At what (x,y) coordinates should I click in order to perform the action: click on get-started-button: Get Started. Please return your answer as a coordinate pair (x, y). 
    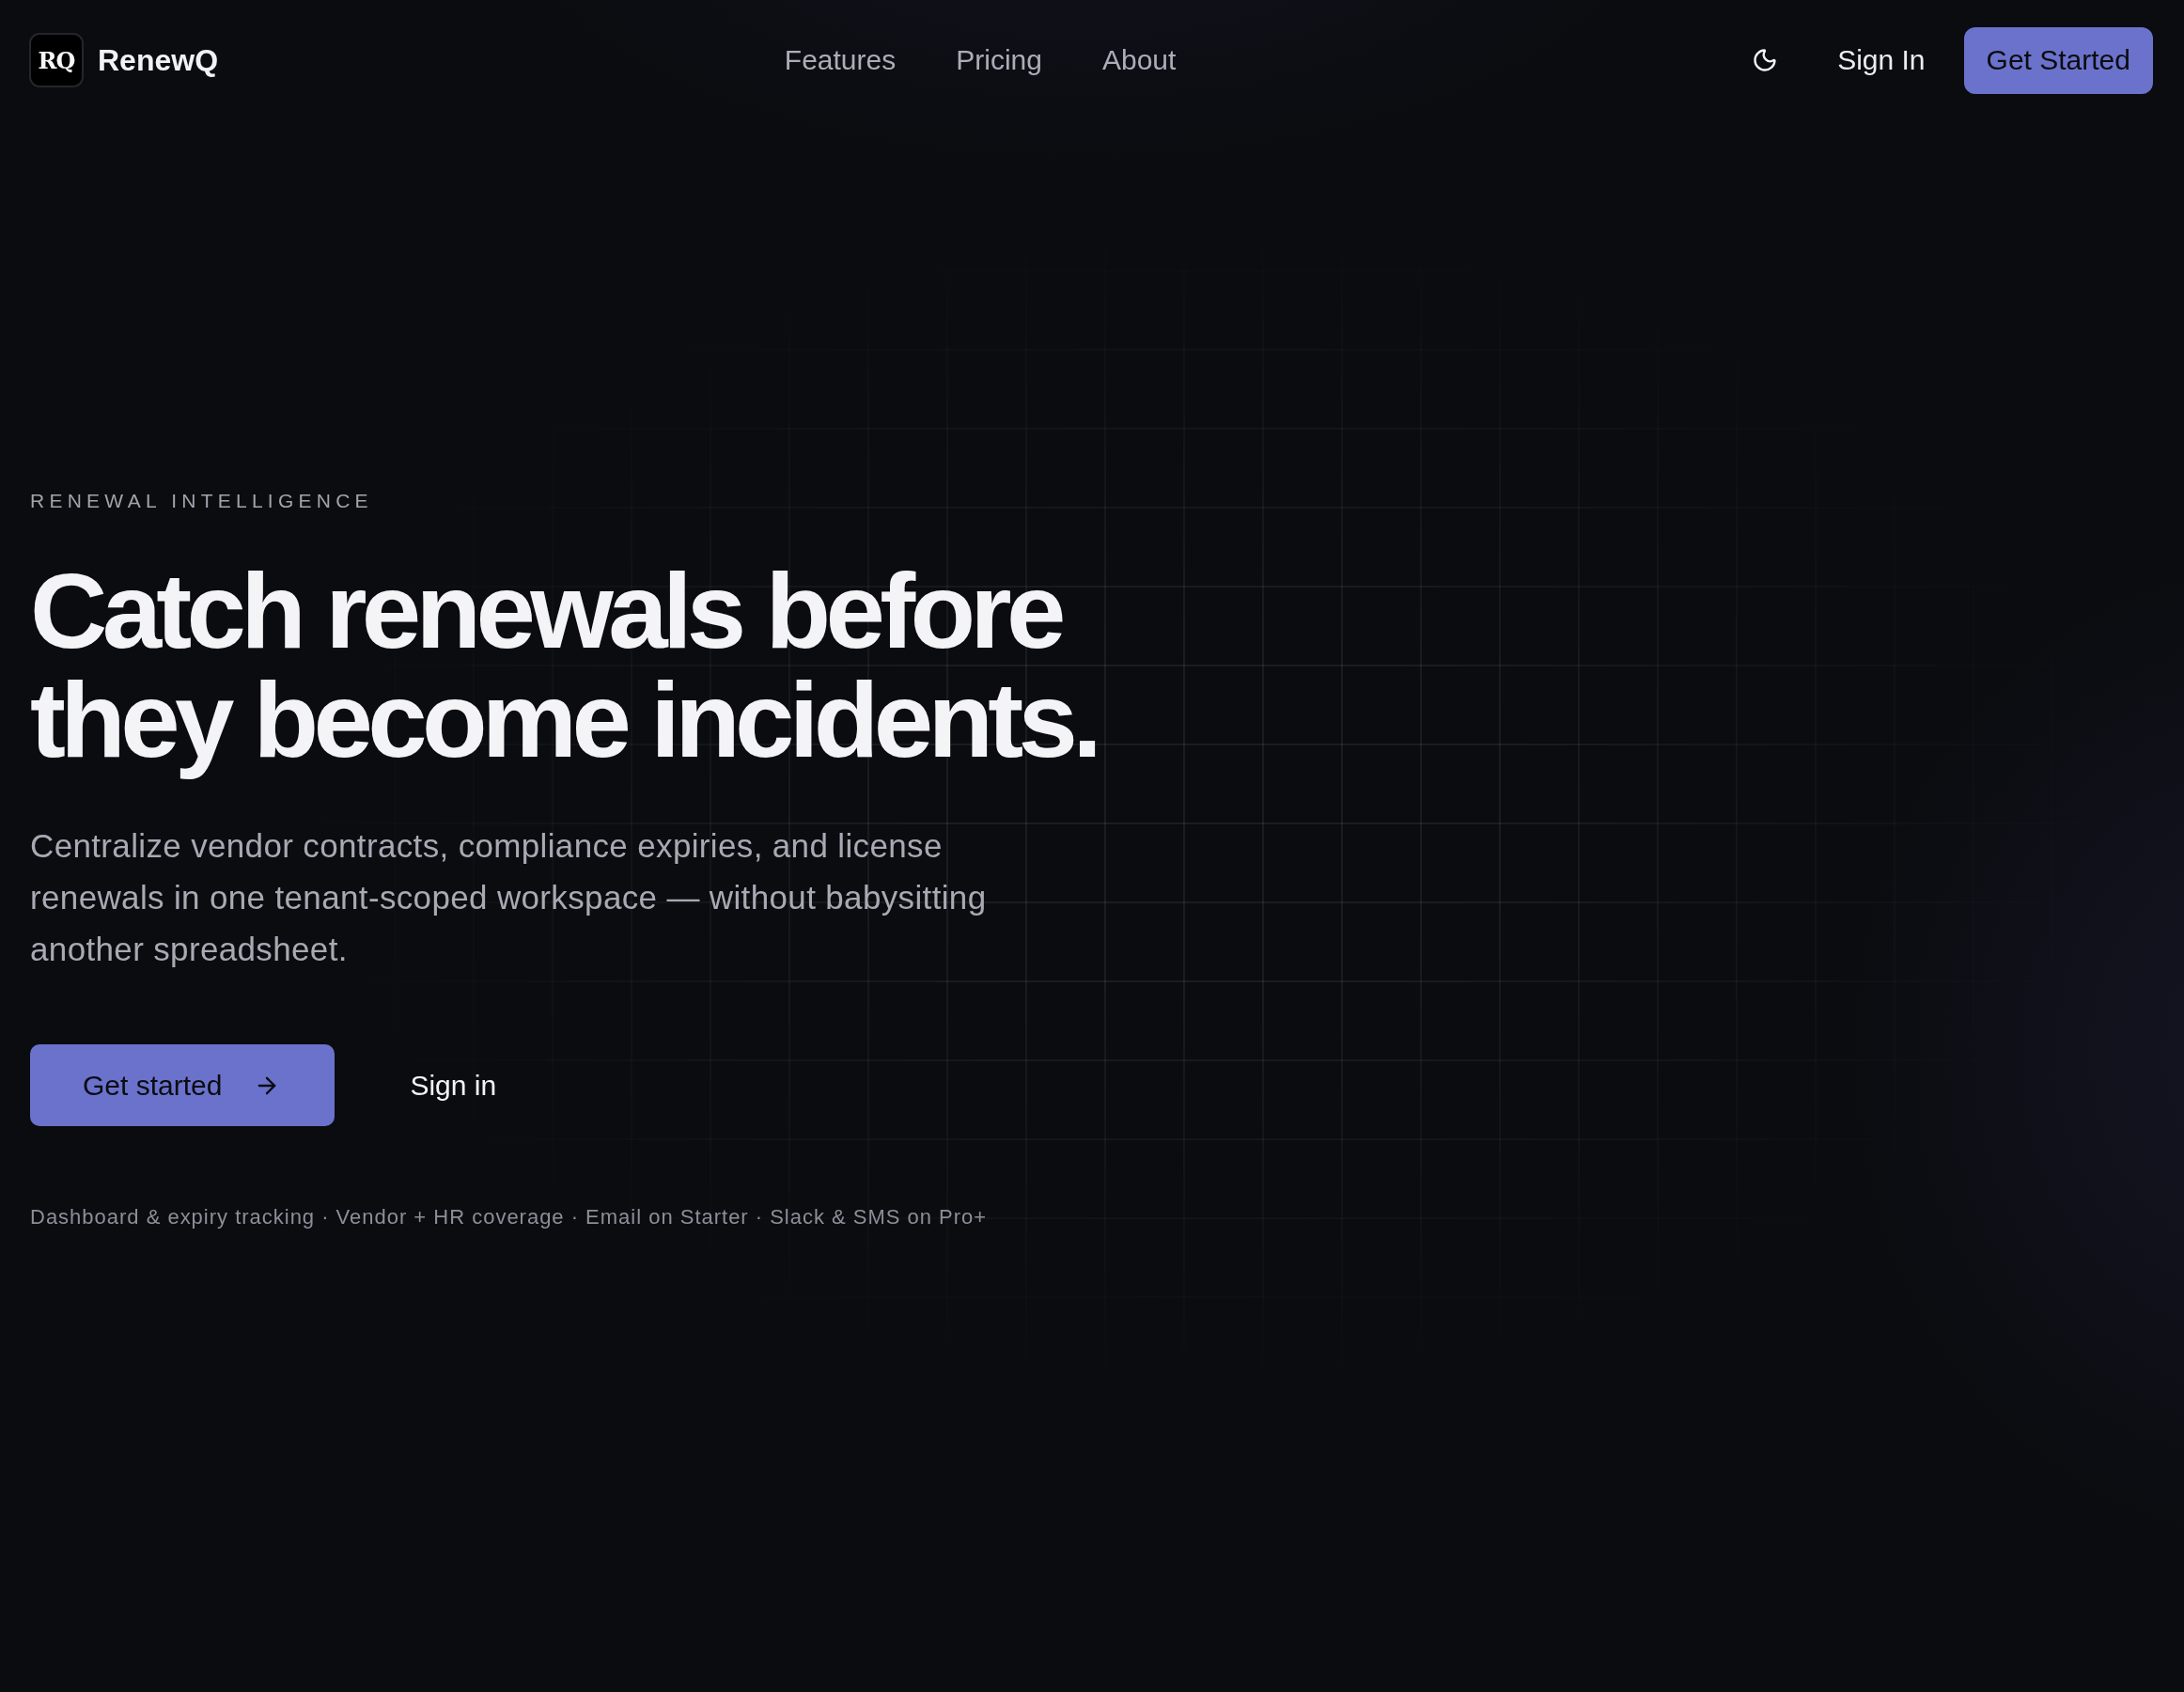
    Looking at the image, I should click on (2058, 60).